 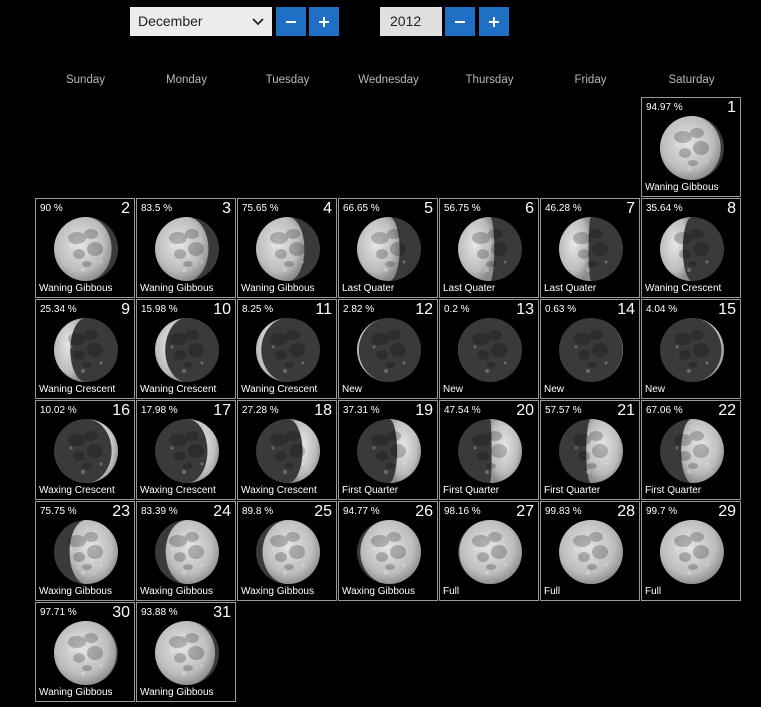 What do you see at coordinates (361, 410) in the screenshot?
I see `illumination-percent: 37.31 %` at bounding box center [361, 410].